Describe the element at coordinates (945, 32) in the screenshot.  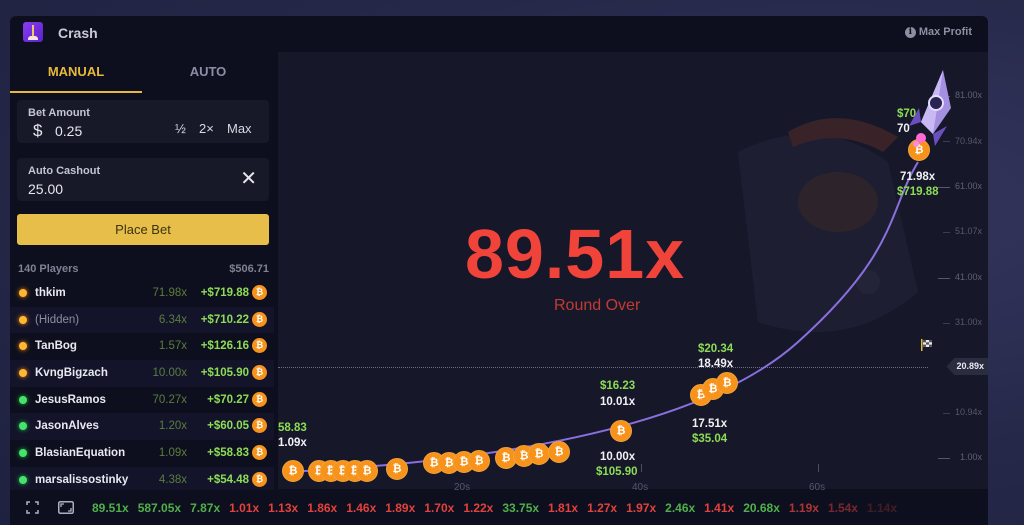
I see `max-profit-label: Max Profit` at that location.